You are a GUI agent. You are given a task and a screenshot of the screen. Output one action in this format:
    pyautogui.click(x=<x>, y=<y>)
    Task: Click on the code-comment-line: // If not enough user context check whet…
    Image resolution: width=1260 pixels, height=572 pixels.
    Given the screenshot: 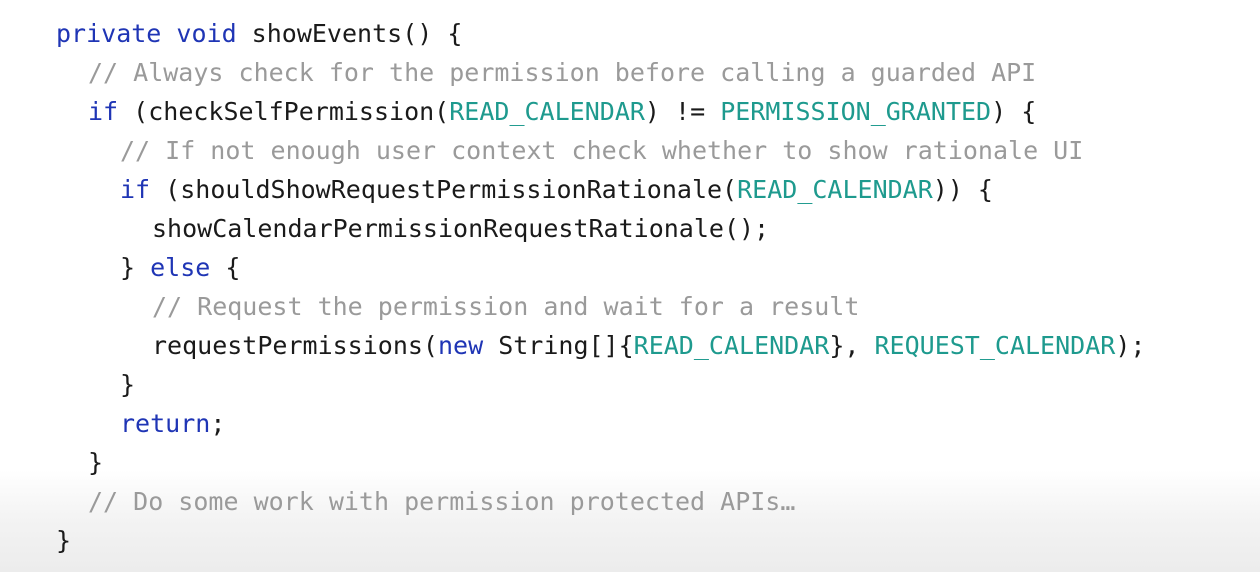 What is the action you would take?
    pyautogui.click(x=600, y=150)
    